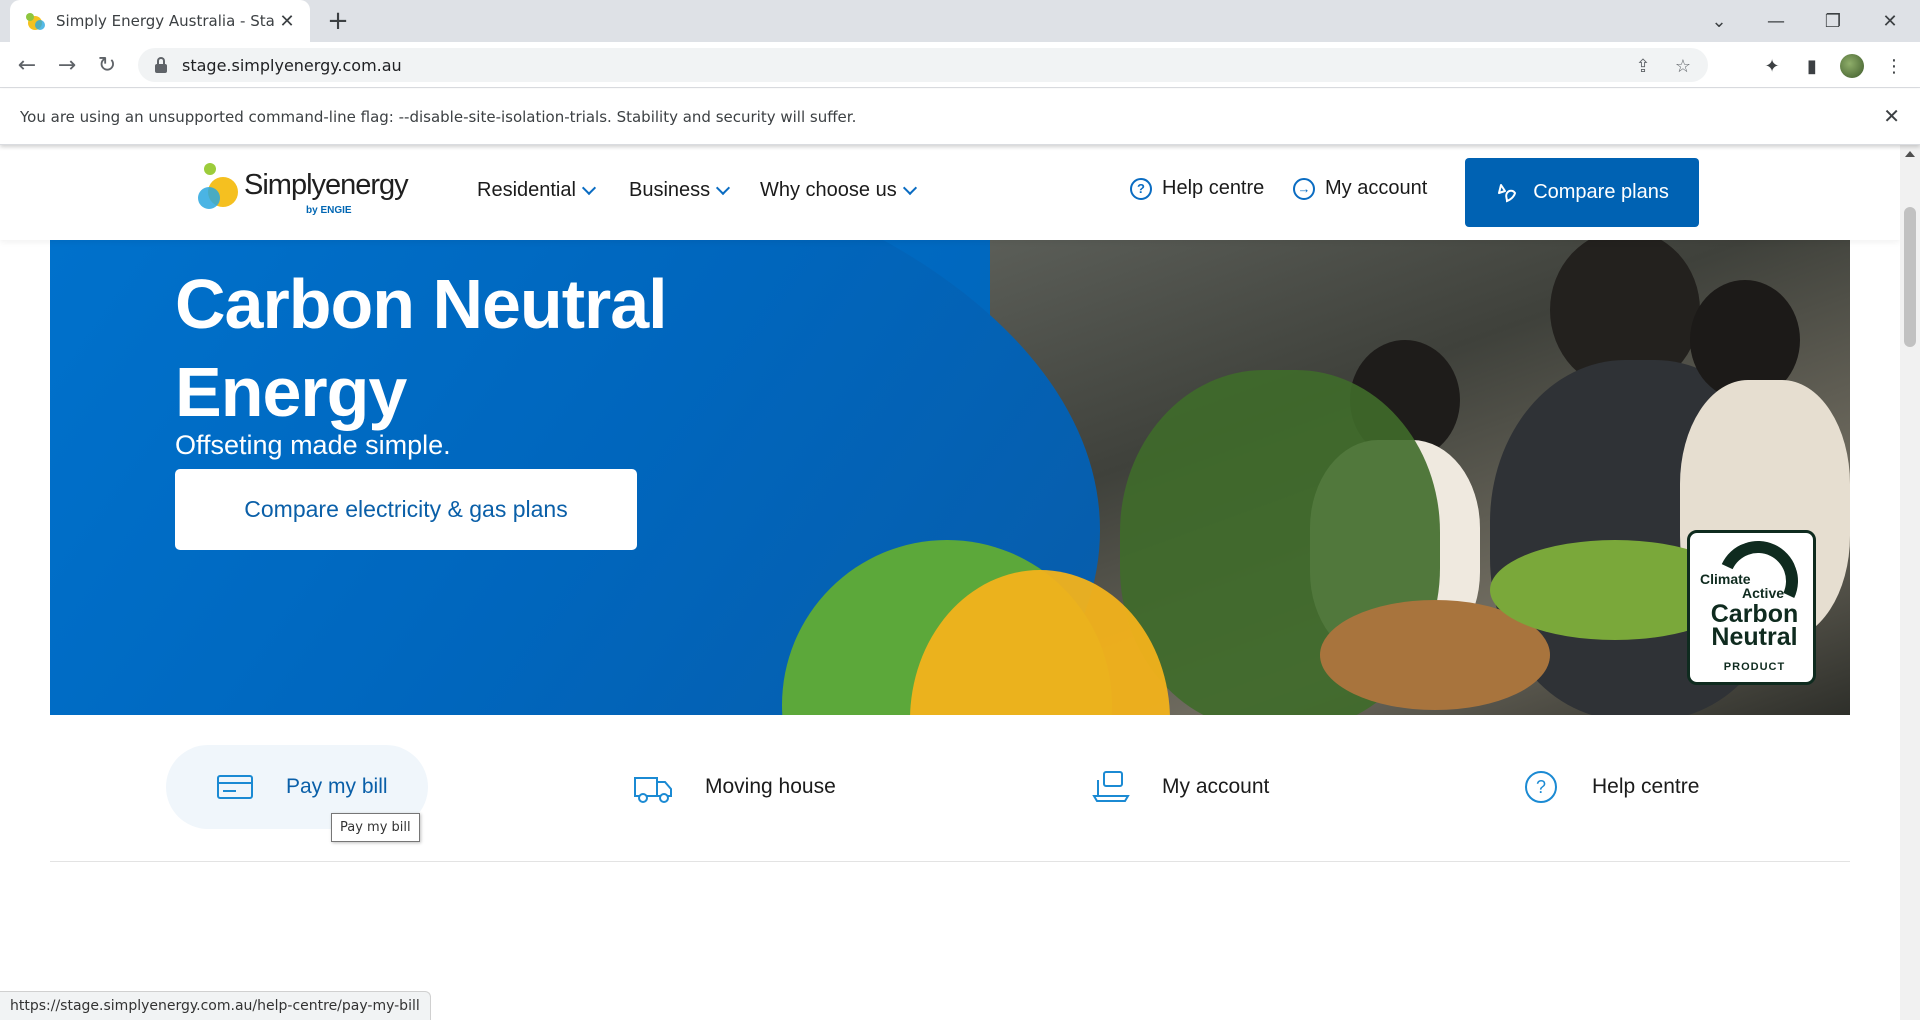 The height and width of the screenshot is (1020, 1920). What do you see at coordinates (210, 169) in the screenshot?
I see `logo-dot-green` at bounding box center [210, 169].